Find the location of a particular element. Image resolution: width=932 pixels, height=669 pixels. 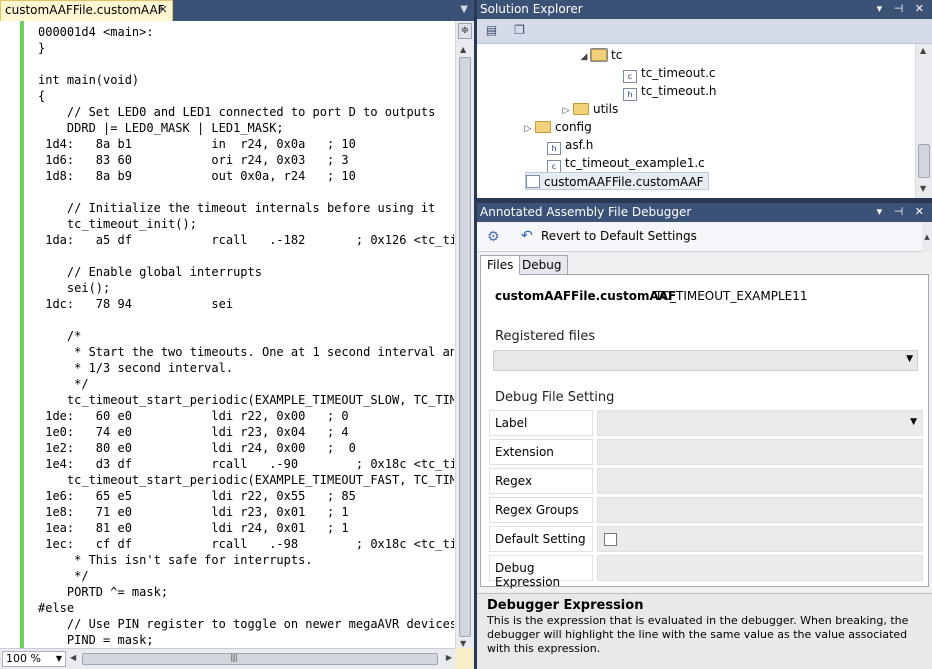

debug-expression-field is located at coordinates (760, 568).